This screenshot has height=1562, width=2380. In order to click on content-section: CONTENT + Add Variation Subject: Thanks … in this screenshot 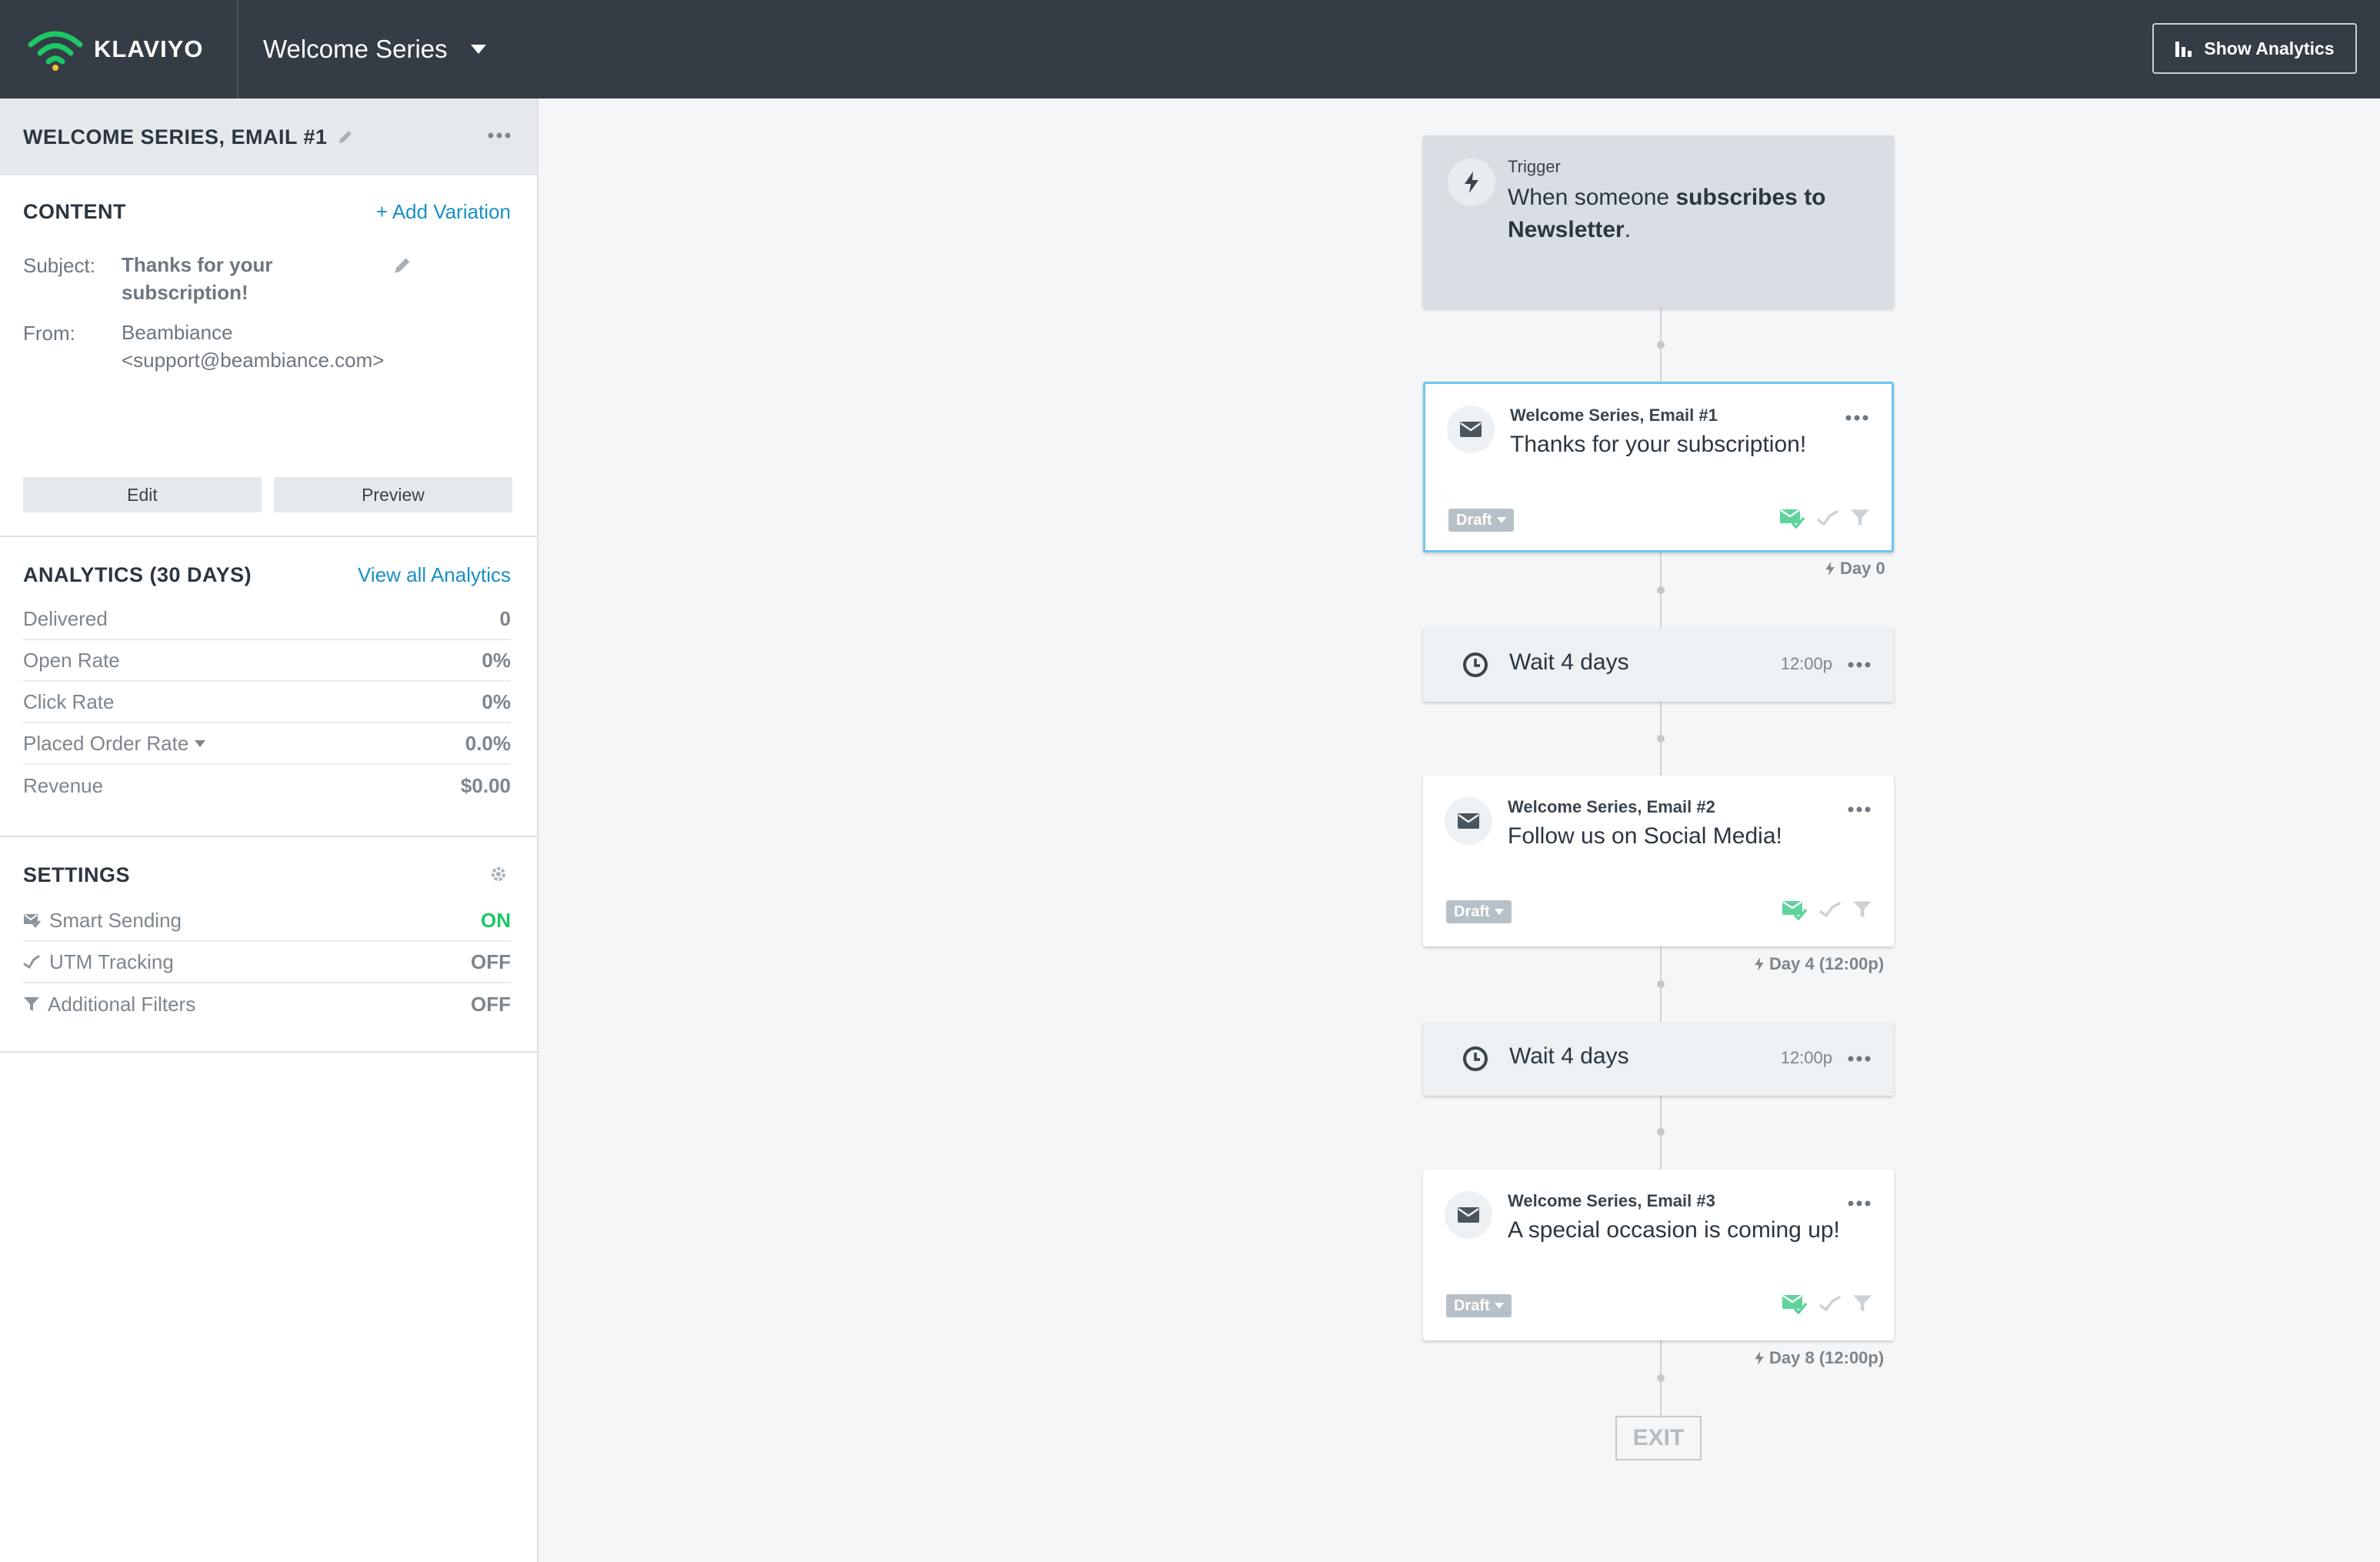, I will do `click(268, 356)`.